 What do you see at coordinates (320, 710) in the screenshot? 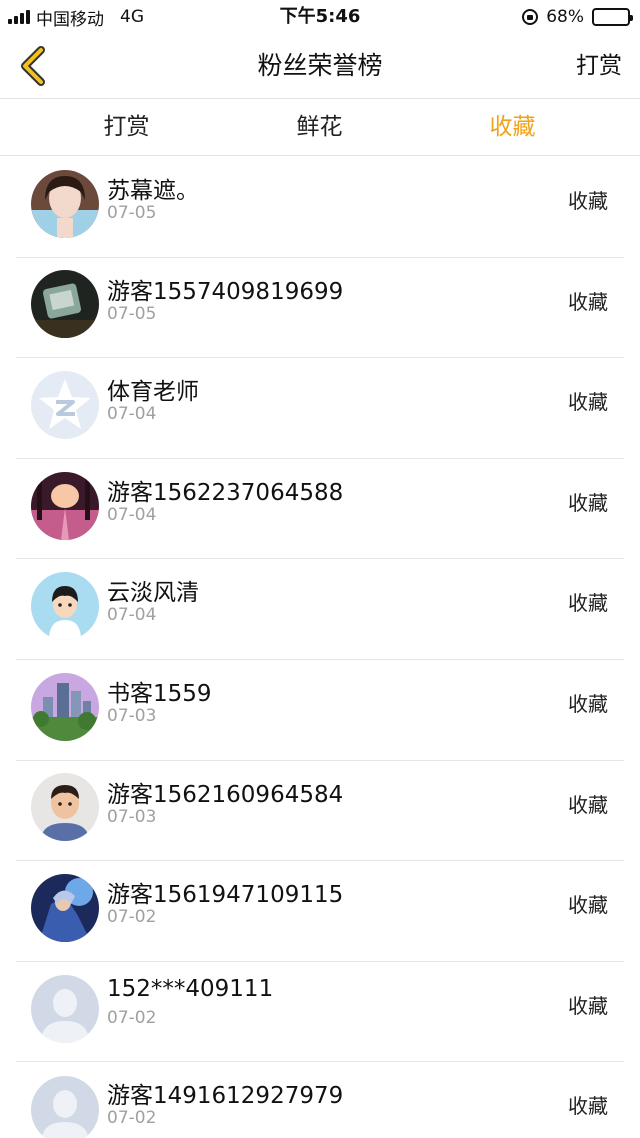
I see `list-item: 书客1559 07-03 收藏` at bounding box center [320, 710].